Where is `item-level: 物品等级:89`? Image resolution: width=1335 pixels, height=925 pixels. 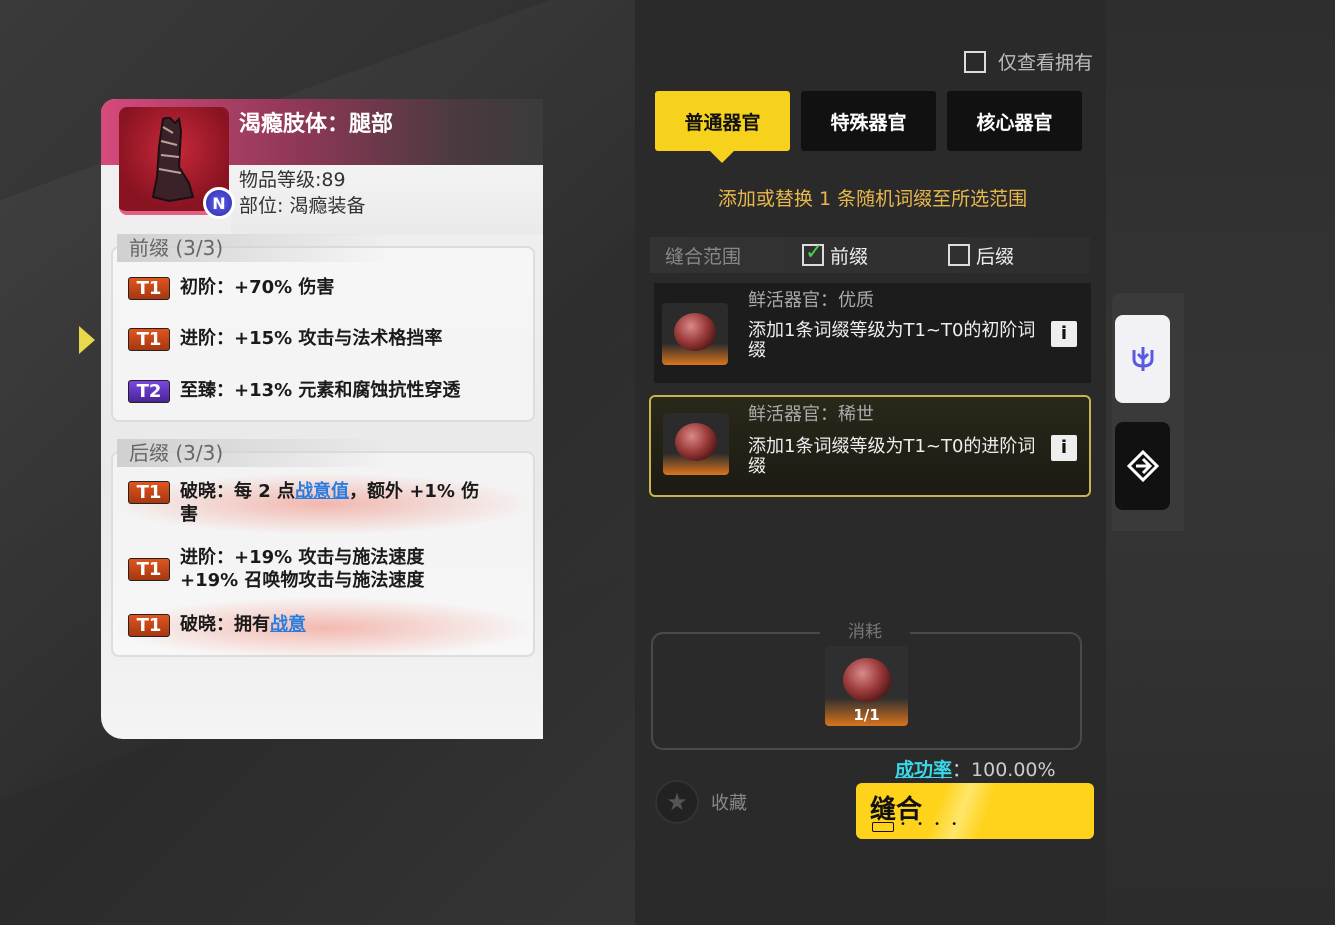 item-level: 物品等级:89 is located at coordinates (292, 180).